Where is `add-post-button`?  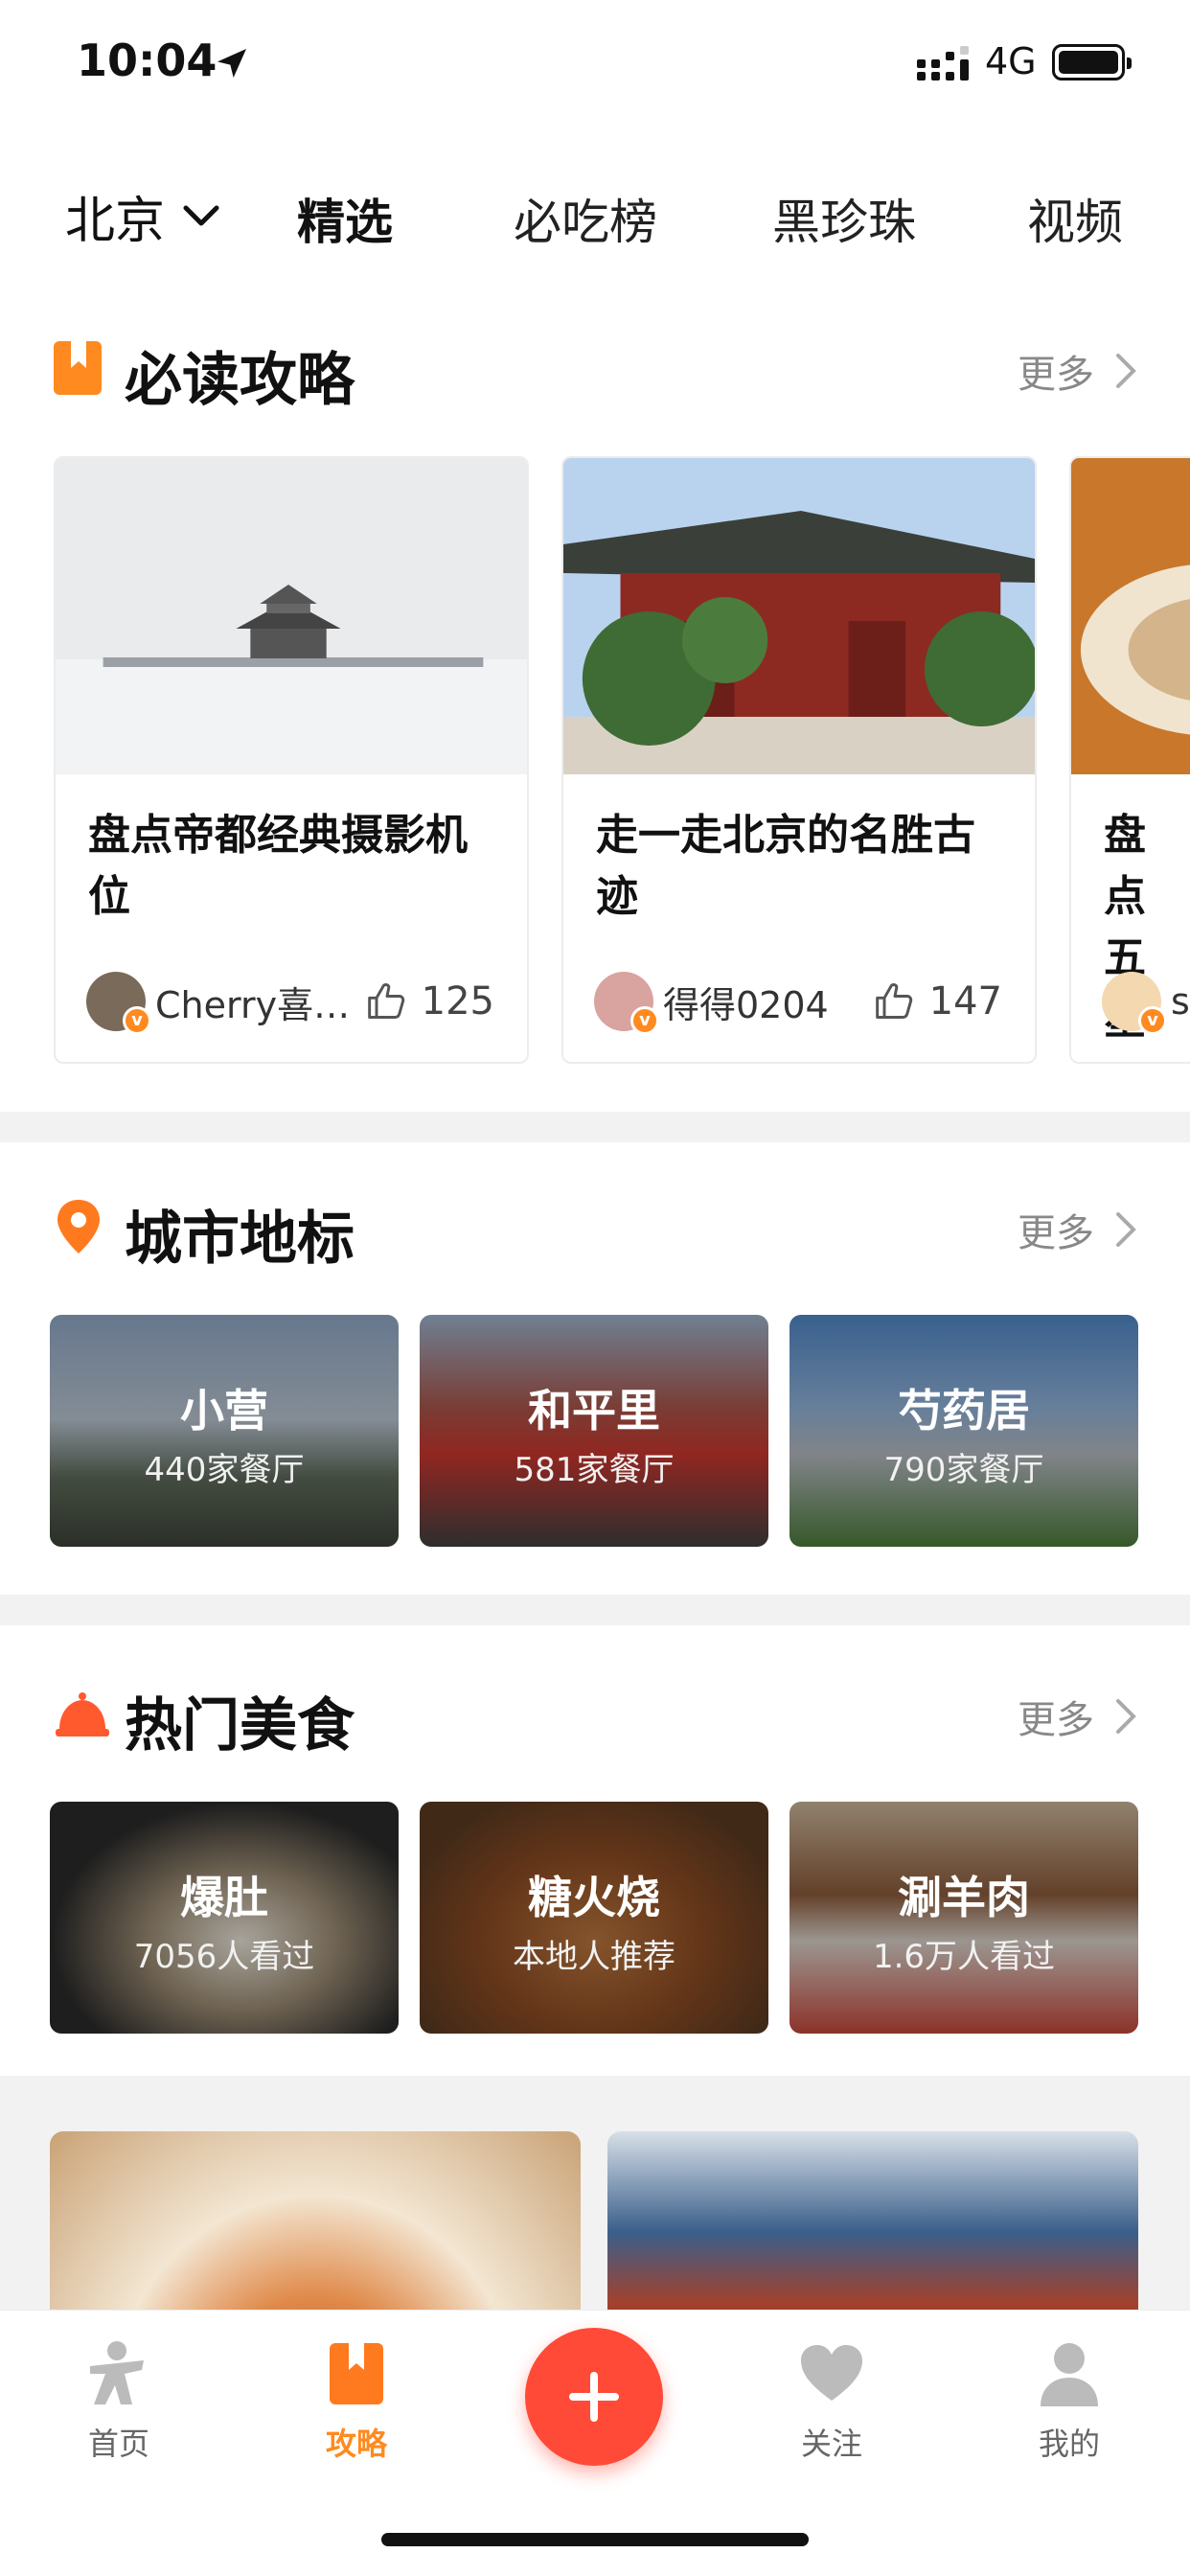
add-post-button is located at coordinates (594, 2397).